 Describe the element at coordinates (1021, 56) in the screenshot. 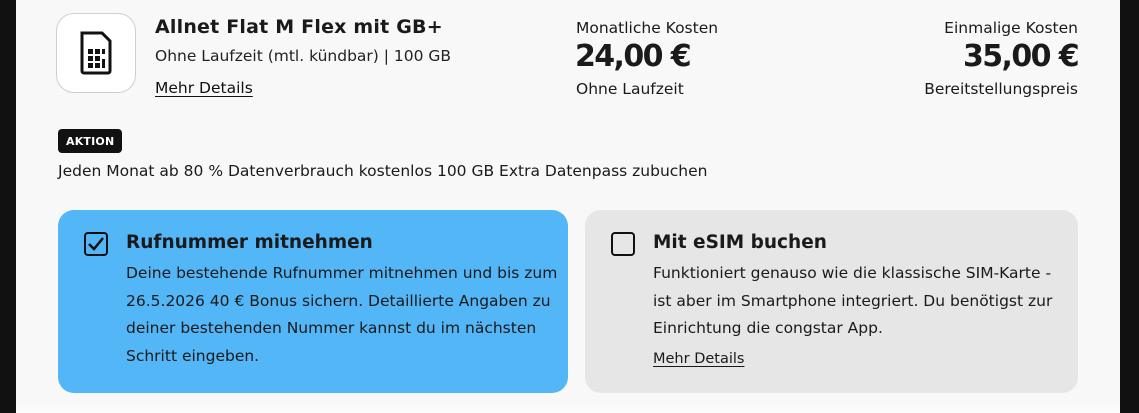

I see `one-time-cost-price: 35,00 €` at that location.